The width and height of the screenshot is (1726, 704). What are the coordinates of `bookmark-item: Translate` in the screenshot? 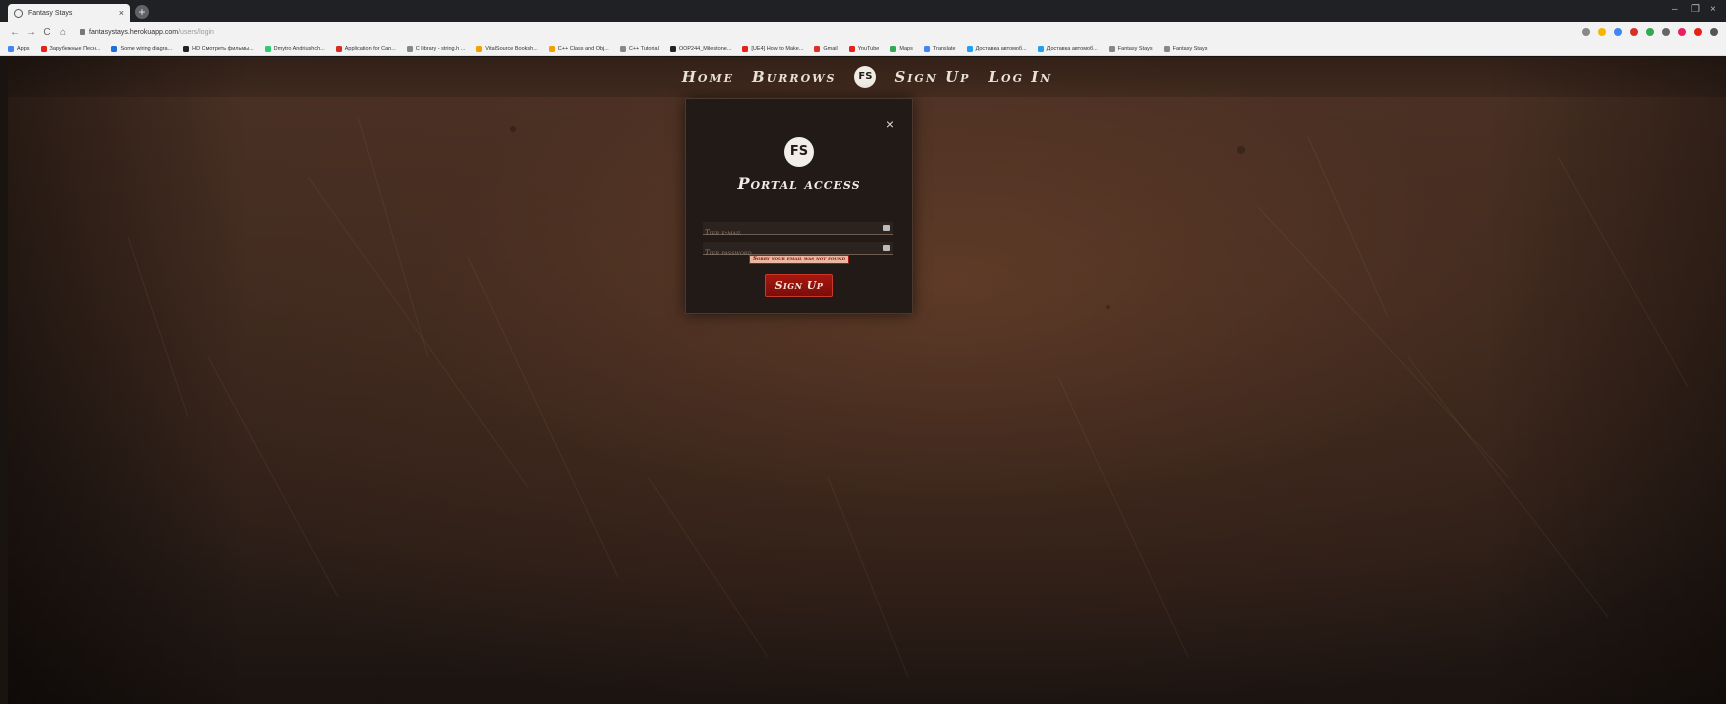 It's located at (939, 48).